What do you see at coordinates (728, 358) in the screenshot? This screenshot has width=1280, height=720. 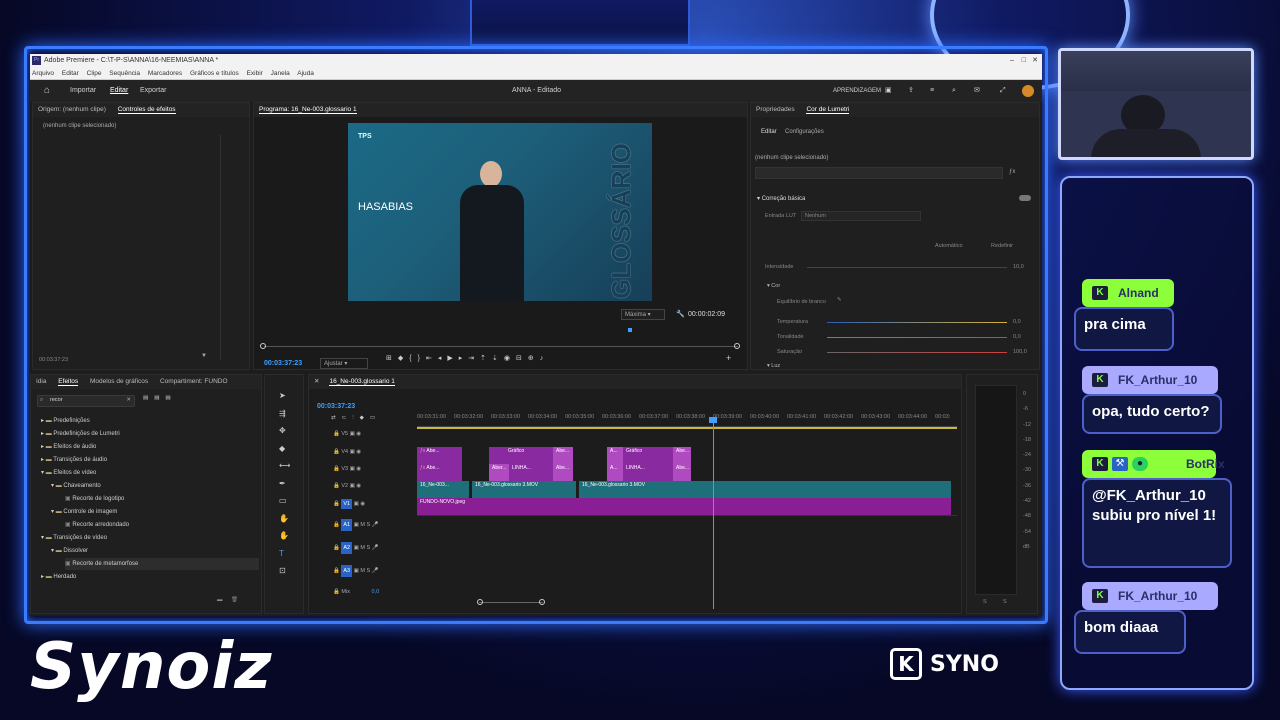 I see `add-button-icon: +` at bounding box center [728, 358].